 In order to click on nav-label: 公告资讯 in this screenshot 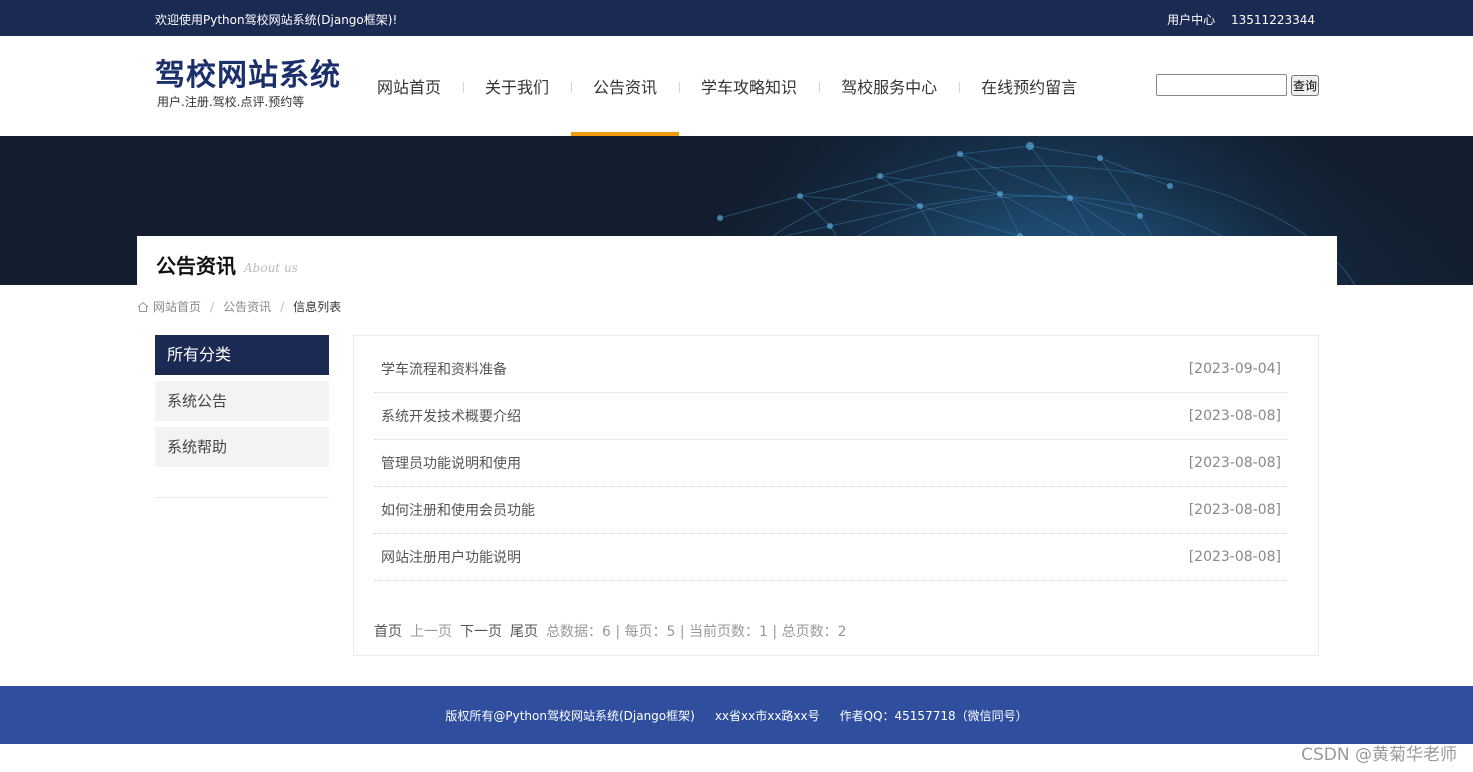, I will do `click(625, 87)`.